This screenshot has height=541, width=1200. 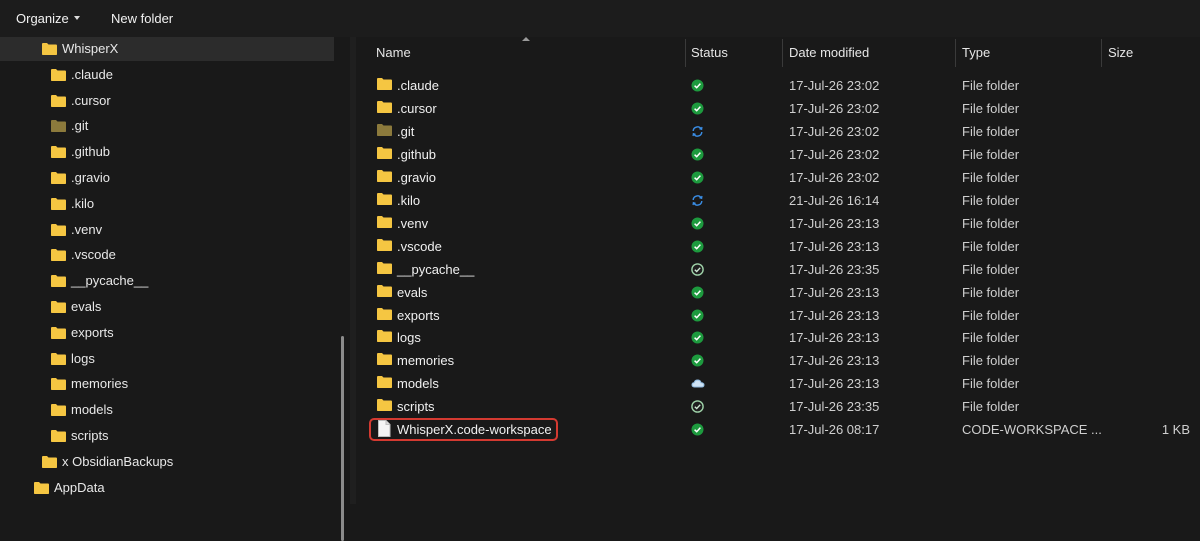 What do you see at coordinates (778, 154) in the screenshot?
I see `file-row: .github 17-Jul-26 23:02 File folder` at bounding box center [778, 154].